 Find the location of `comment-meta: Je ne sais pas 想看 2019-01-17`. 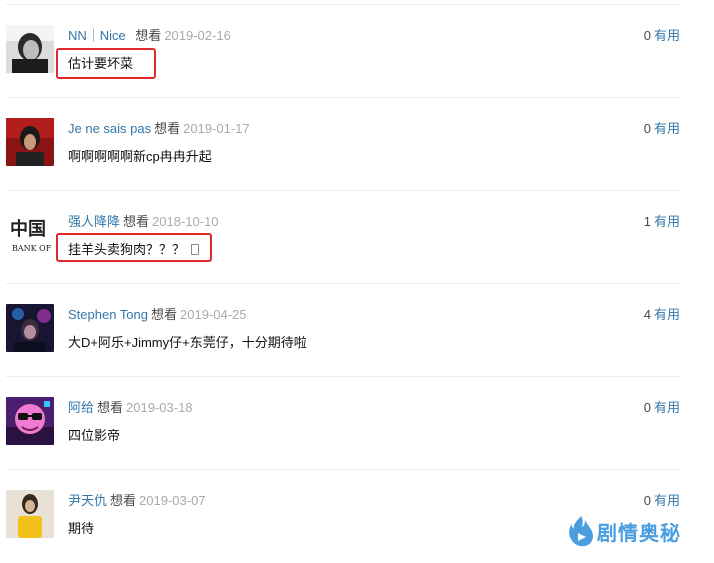

comment-meta: Je ne sais pas 想看 2019-01-17 is located at coordinates (159, 129).